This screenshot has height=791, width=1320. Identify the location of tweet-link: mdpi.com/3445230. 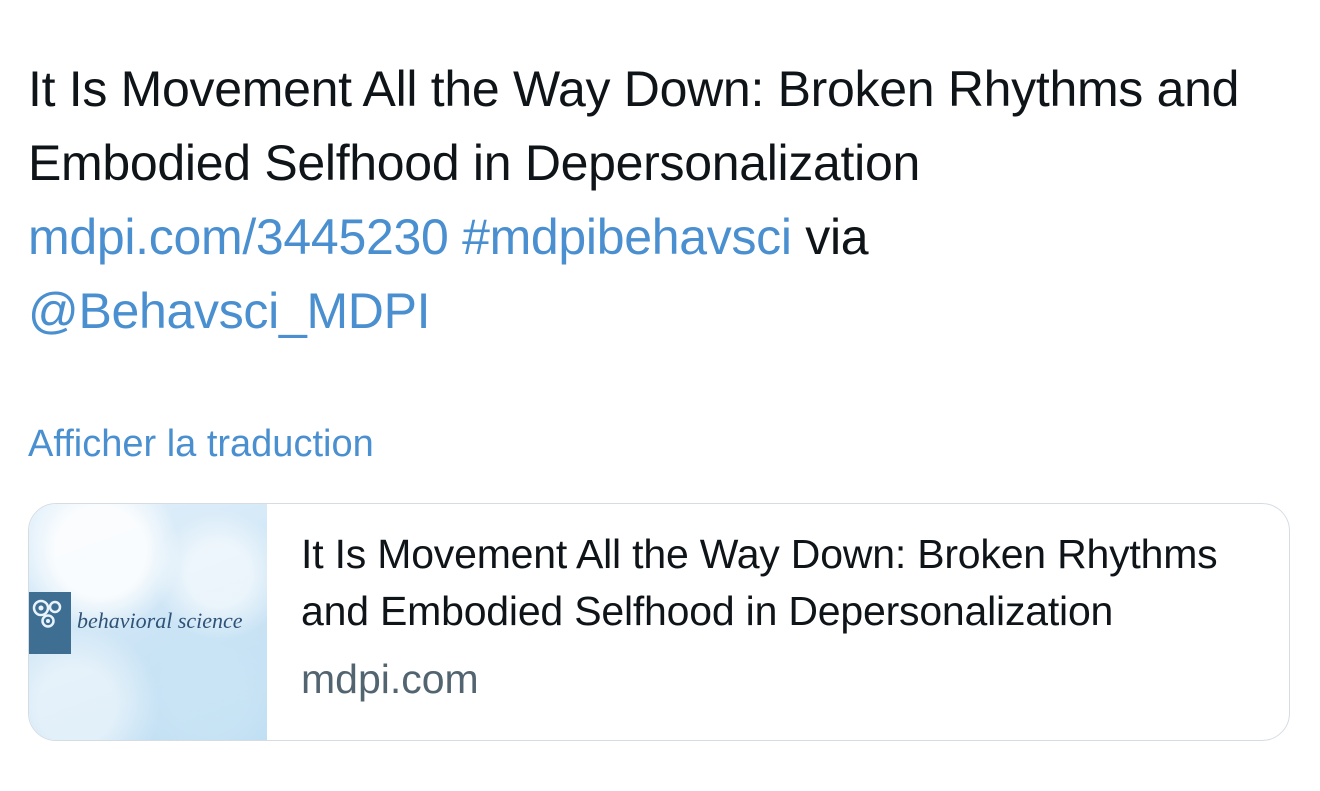
(238, 237).